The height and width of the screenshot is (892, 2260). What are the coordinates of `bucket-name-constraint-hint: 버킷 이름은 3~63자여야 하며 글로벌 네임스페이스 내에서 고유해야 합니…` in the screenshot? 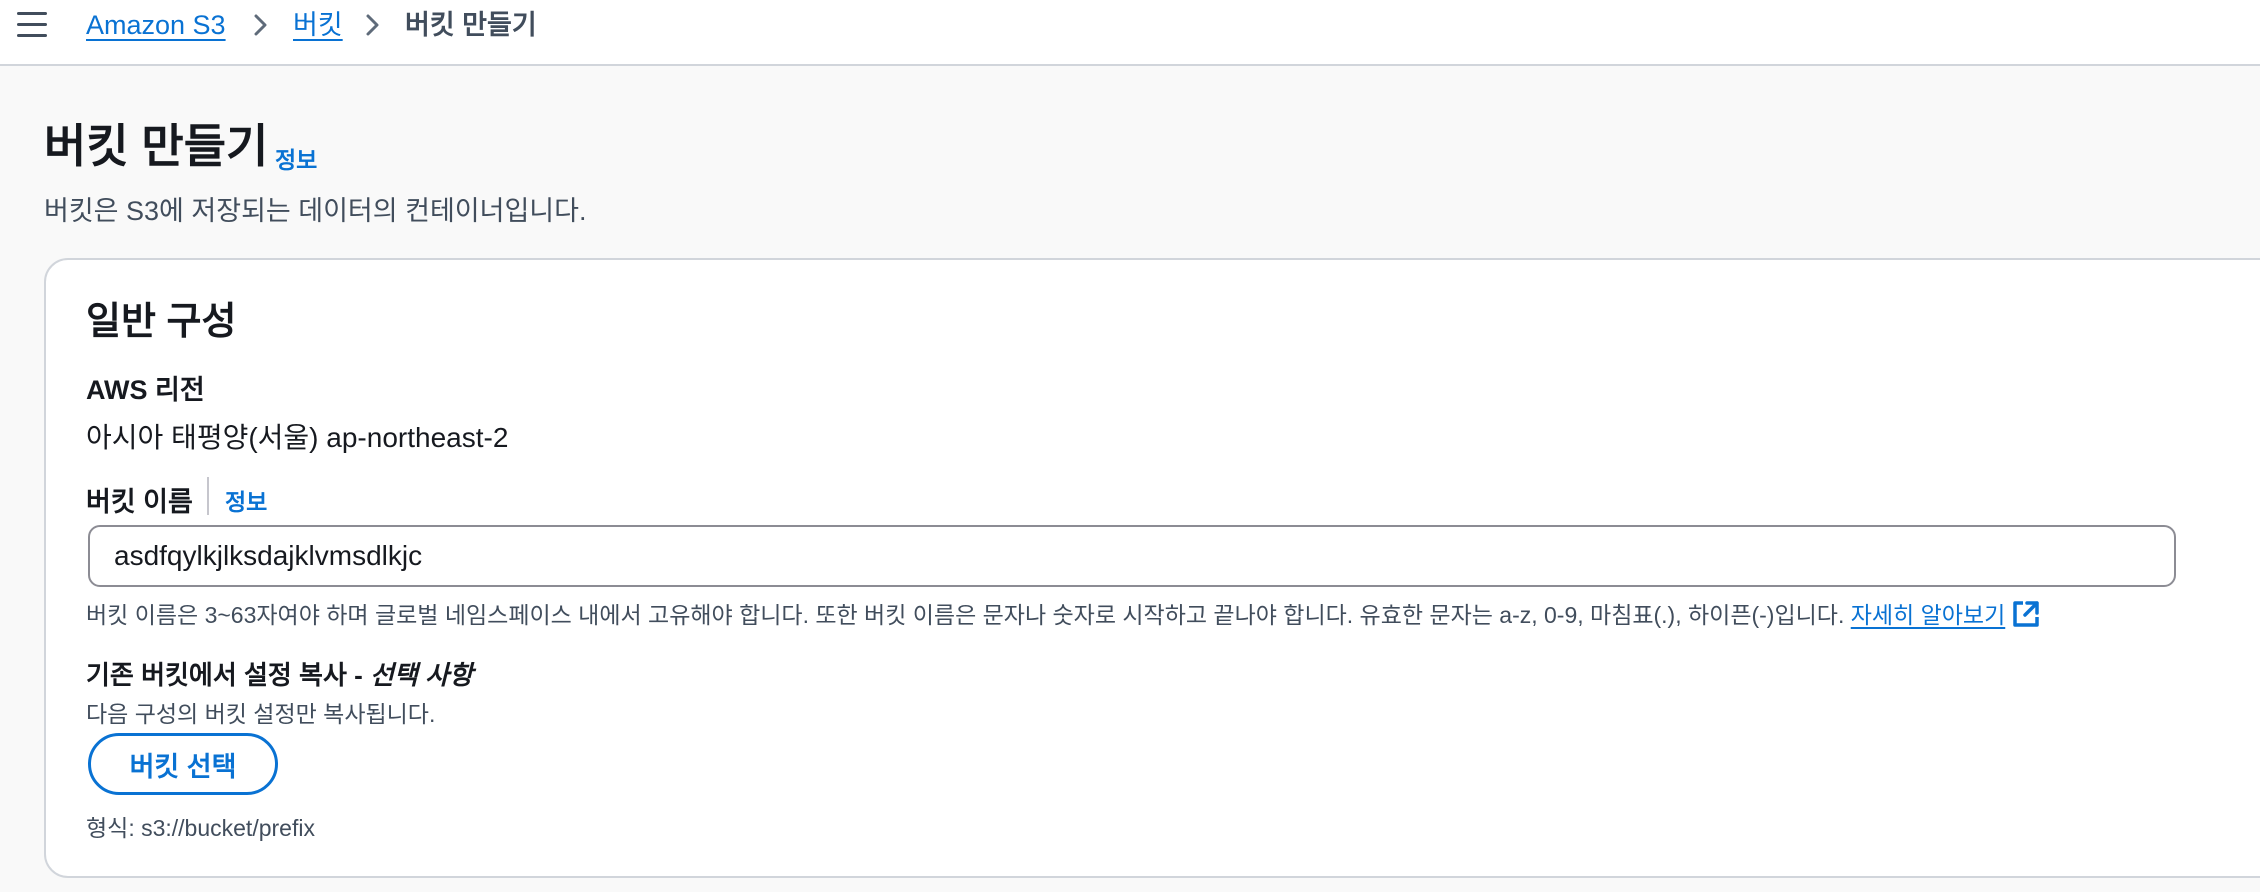 It's located at (1063, 615).